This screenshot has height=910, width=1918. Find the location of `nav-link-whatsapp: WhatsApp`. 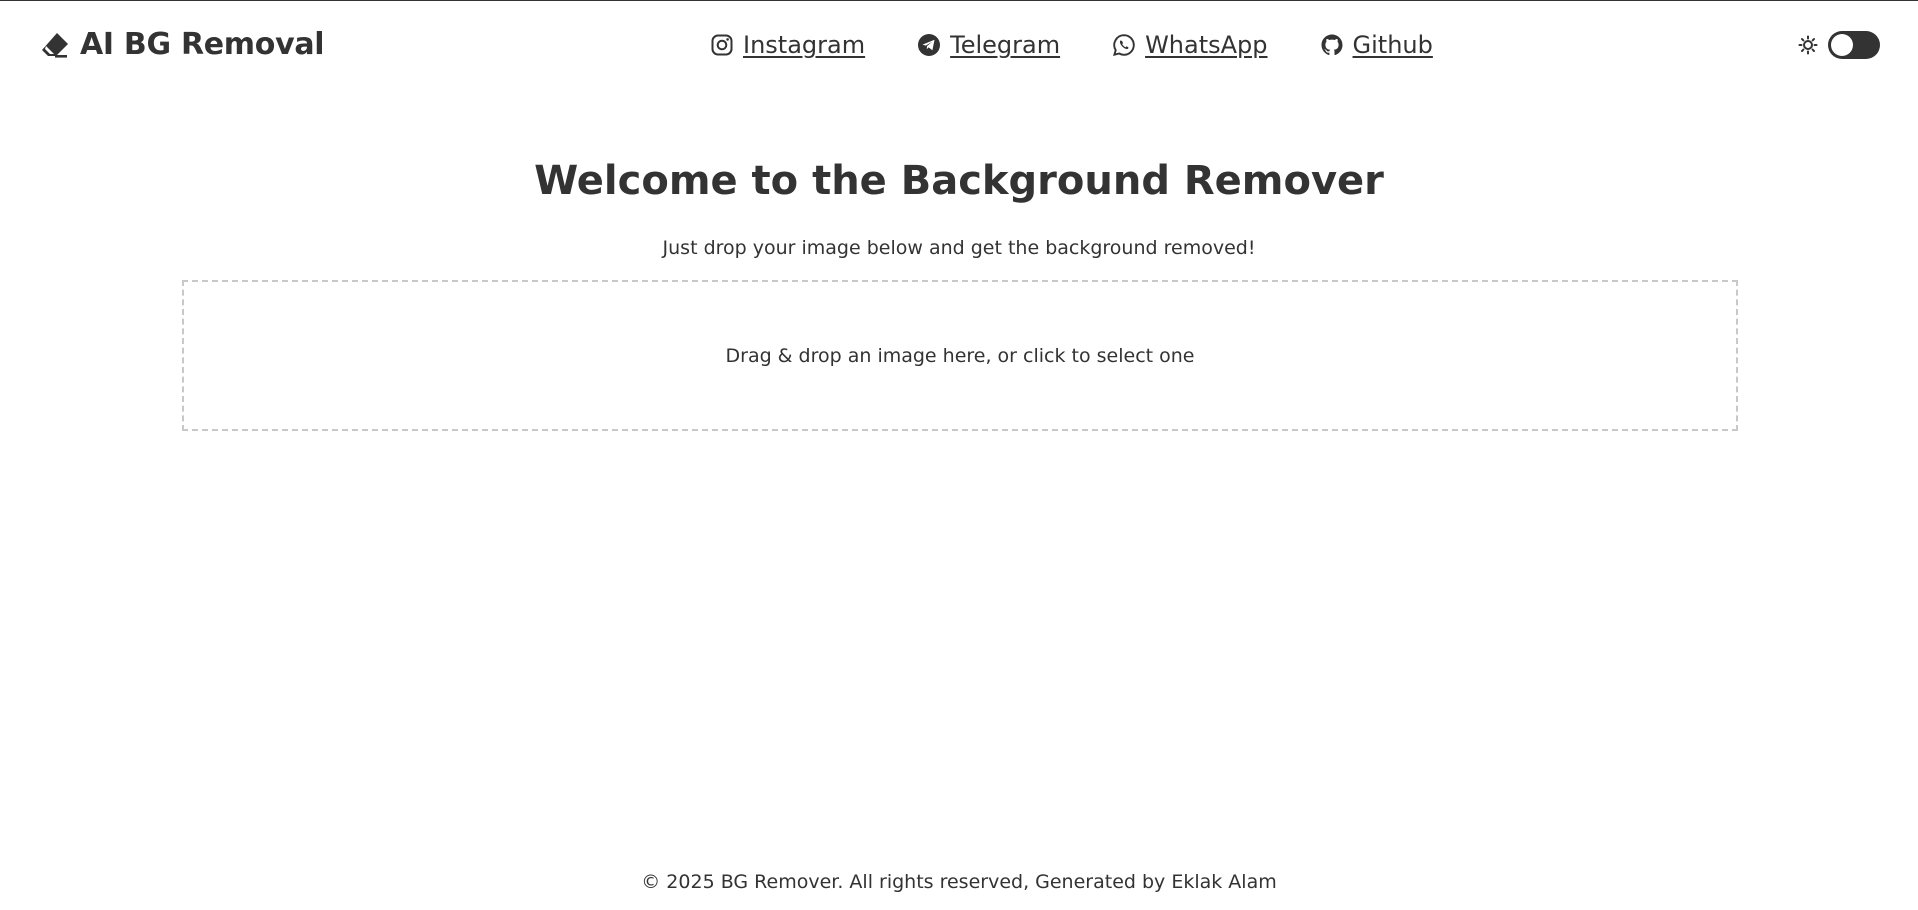

nav-link-whatsapp: WhatsApp is located at coordinates (1190, 45).